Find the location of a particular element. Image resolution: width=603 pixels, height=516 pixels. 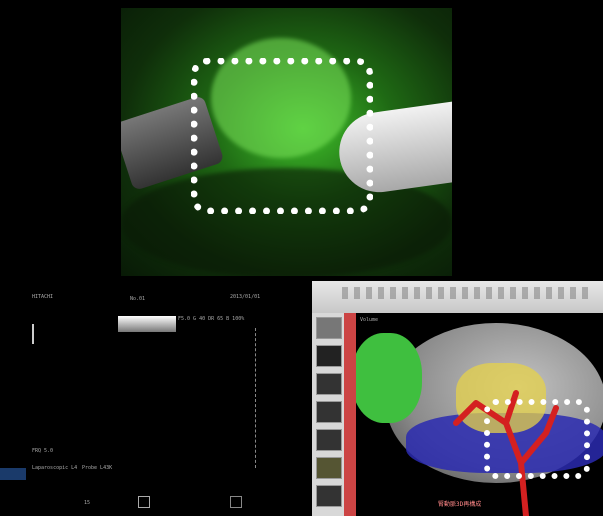

us-header-left: HITACHI is located at coordinates (43, 297).